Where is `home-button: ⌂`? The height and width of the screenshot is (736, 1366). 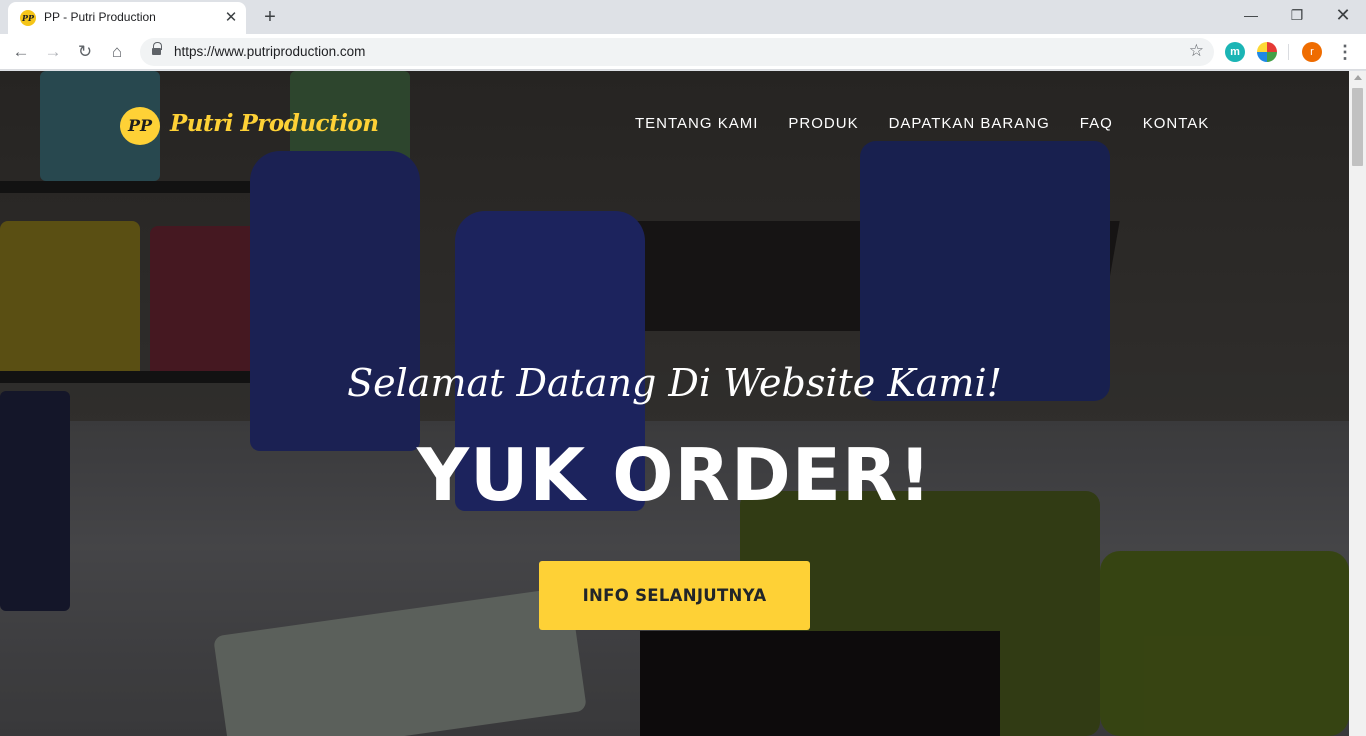
home-button: ⌂ is located at coordinates (117, 52).